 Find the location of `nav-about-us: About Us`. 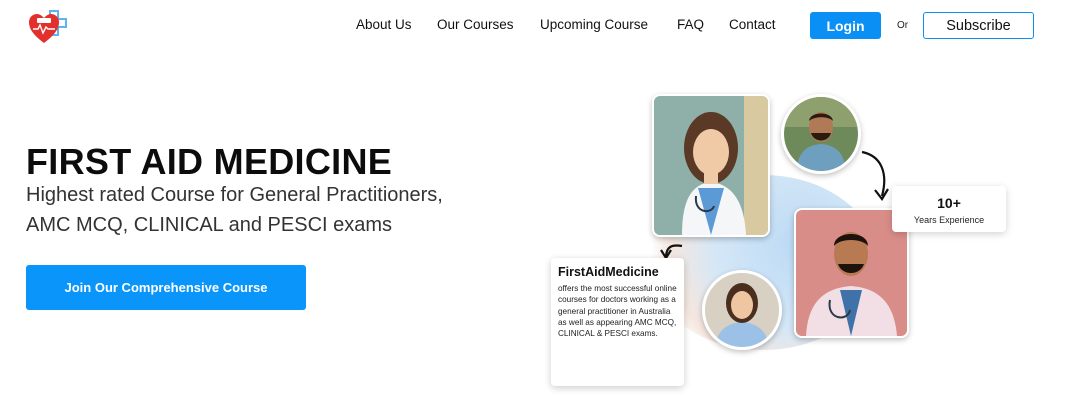

nav-about-us: About Us is located at coordinates (384, 26).